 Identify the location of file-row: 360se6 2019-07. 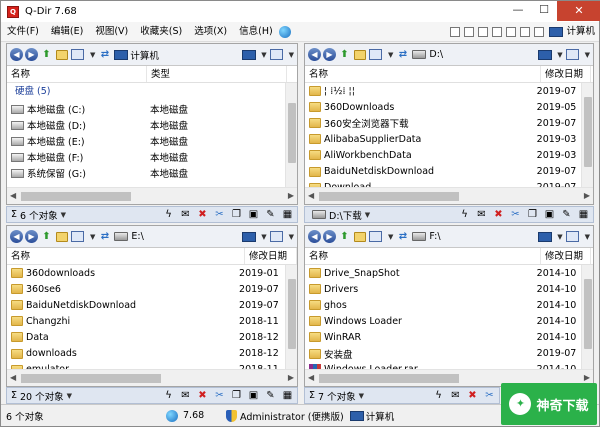
(146, 289).